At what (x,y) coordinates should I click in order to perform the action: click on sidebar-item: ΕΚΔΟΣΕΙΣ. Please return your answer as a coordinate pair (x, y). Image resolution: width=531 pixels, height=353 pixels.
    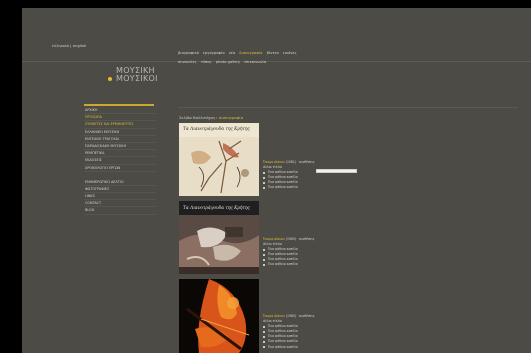
    Looking at the image, I should click on (120, 161).